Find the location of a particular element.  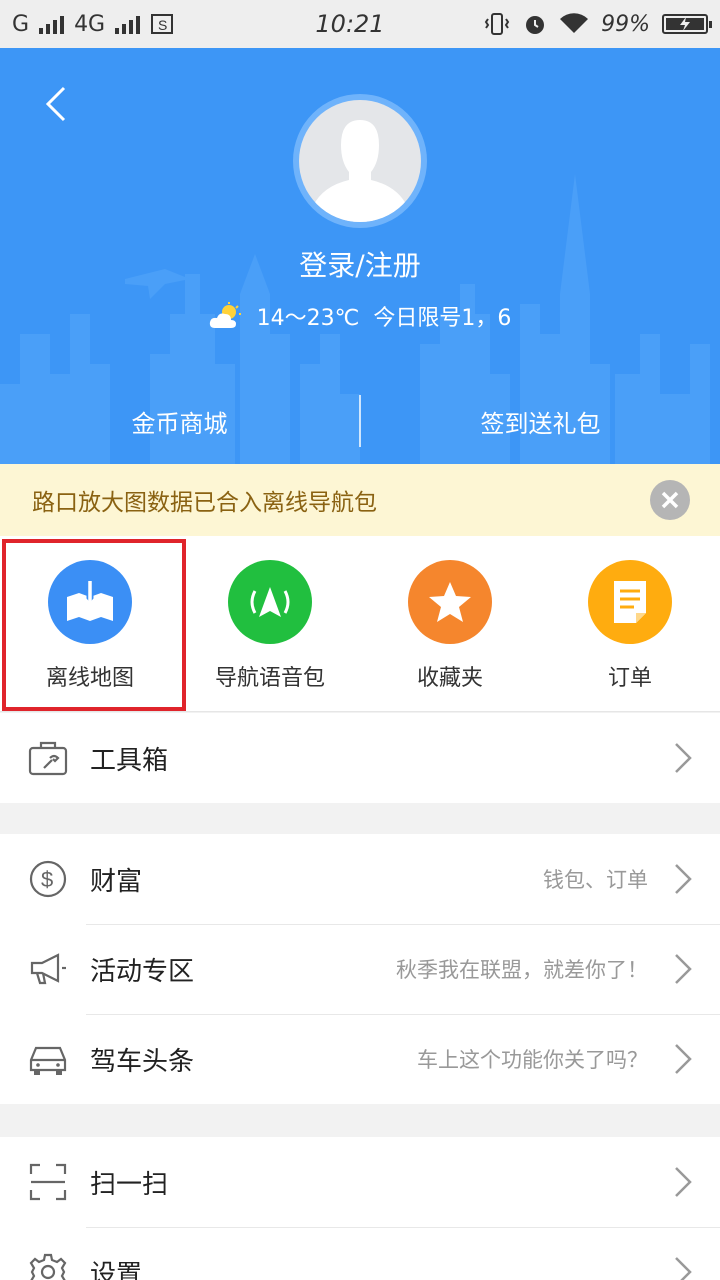

events-row: 活动专区 秋季我在联盟，就差你了！ is located at coordinates (360, 969).